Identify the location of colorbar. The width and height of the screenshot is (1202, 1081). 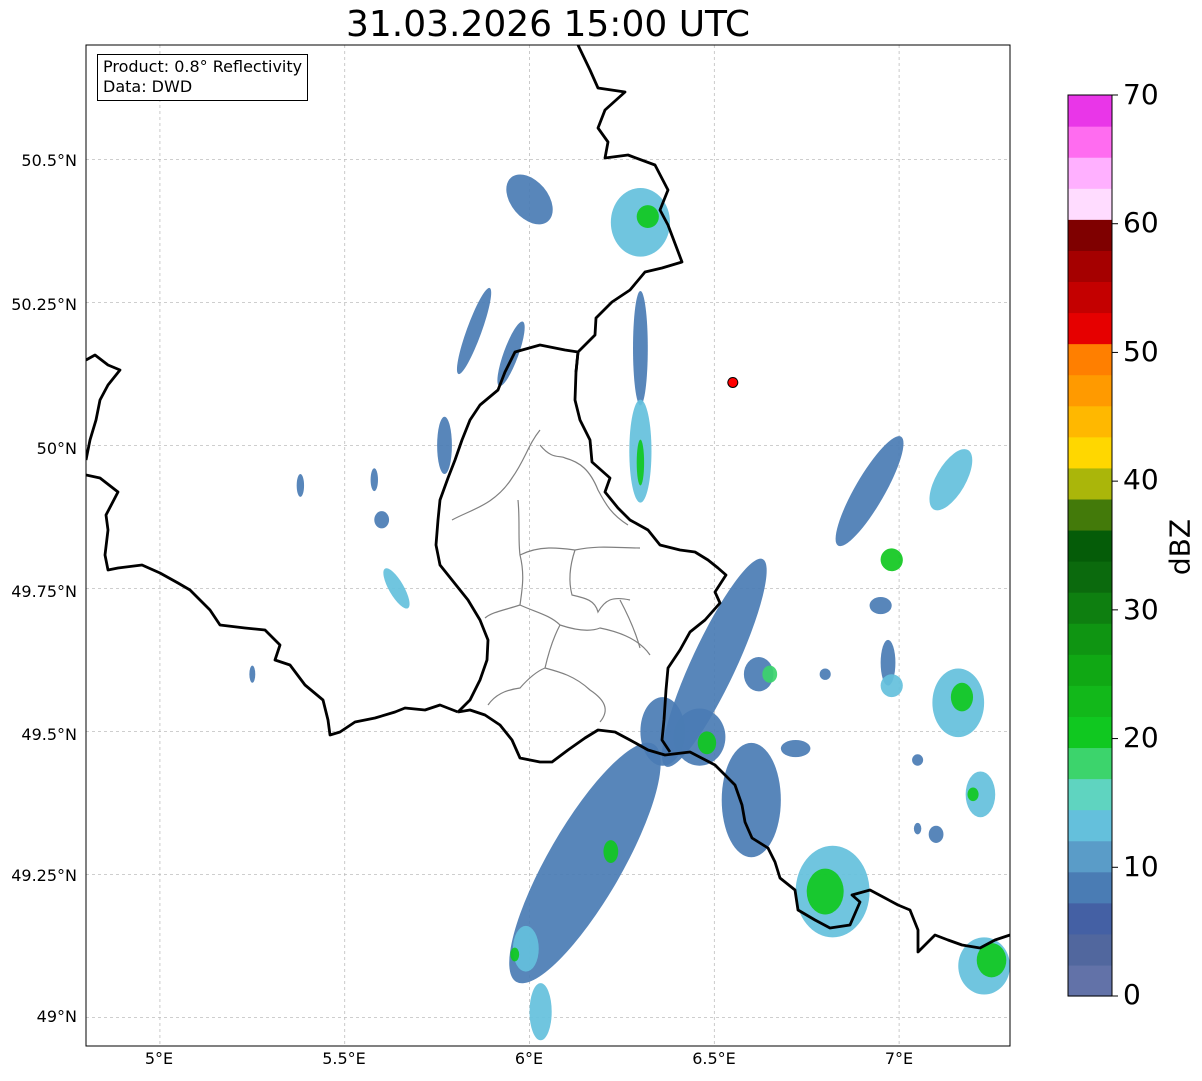
(1093, 545).